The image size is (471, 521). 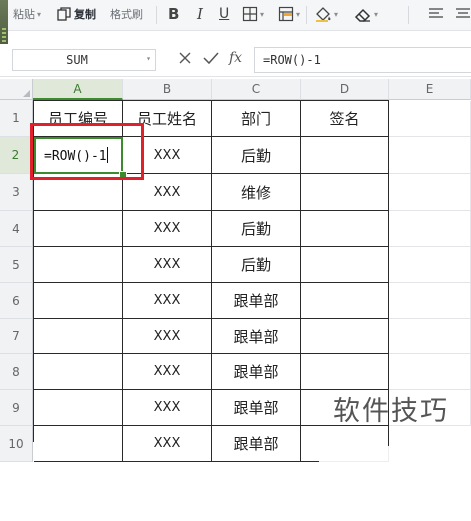 I want to click on cell-b5: XXX, so click(x=167, y=265).